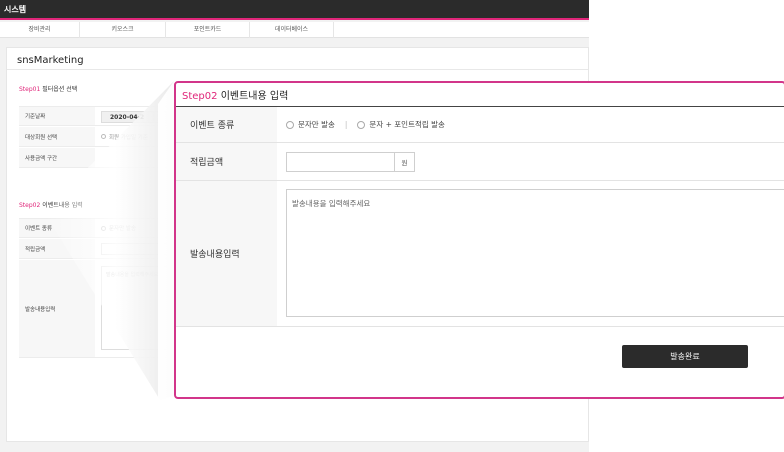 This screenshot has height=452, width=784. Describe the element at coordinates (57, 228) in the screenshot. I see `row-label: 이벤트 종류` at that location.